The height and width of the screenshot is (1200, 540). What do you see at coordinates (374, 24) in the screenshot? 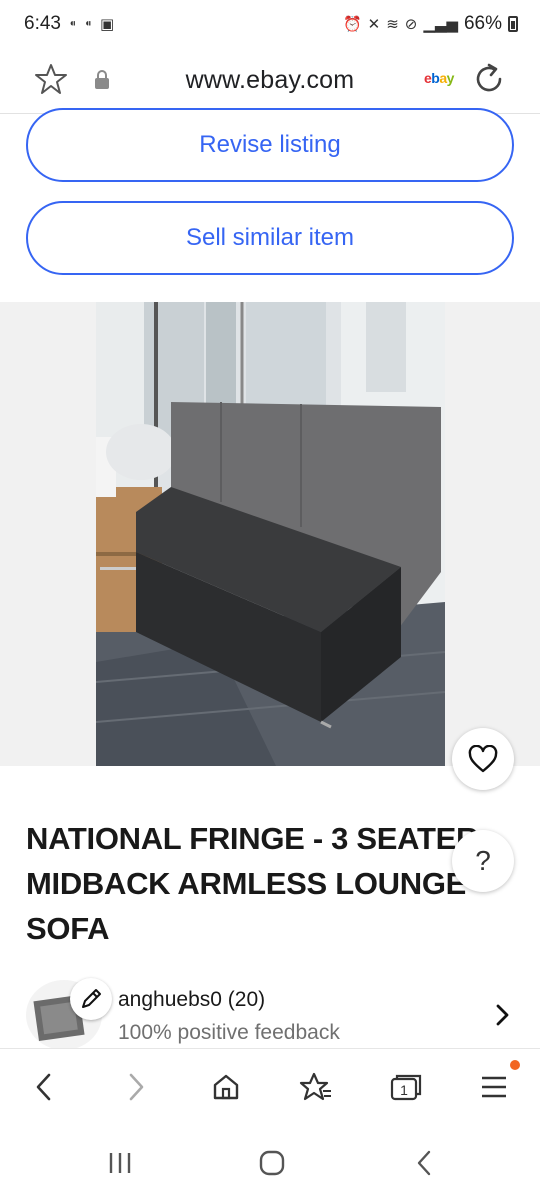
I see `mute-icon: ✕` at bounding box center [374, 24].